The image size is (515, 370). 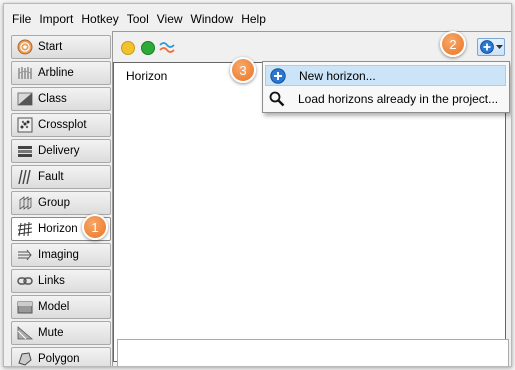 What do you see at coordinates (212, 19) in the screenshot?
I see `menu-window: Window` at bounding box center [212, 19].